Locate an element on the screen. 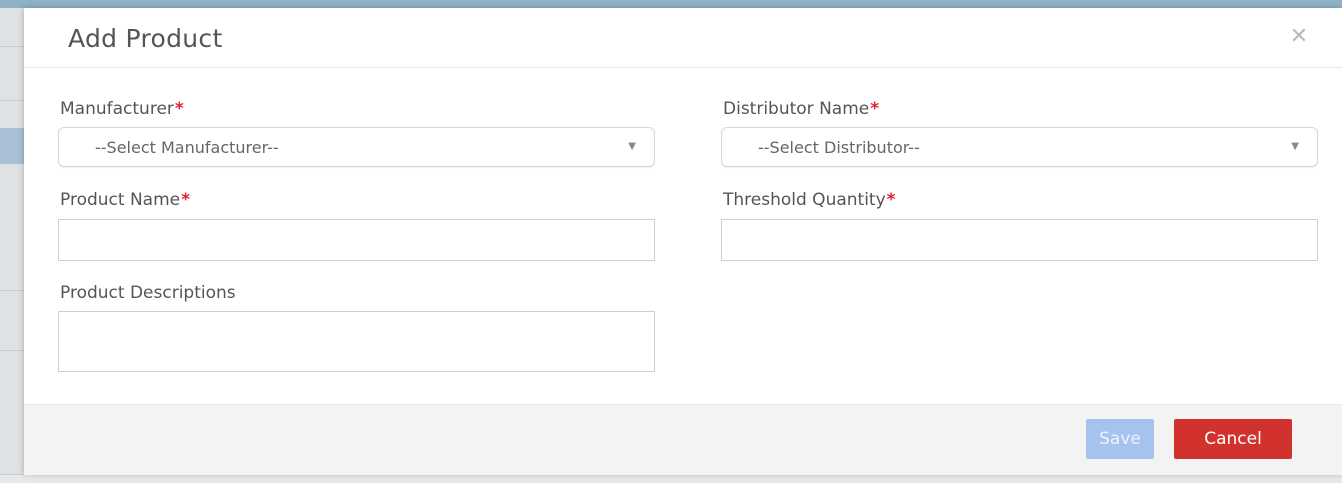 The image size is (1342, 483). close-icon: ✕ is located at coordinates (1299, 37).